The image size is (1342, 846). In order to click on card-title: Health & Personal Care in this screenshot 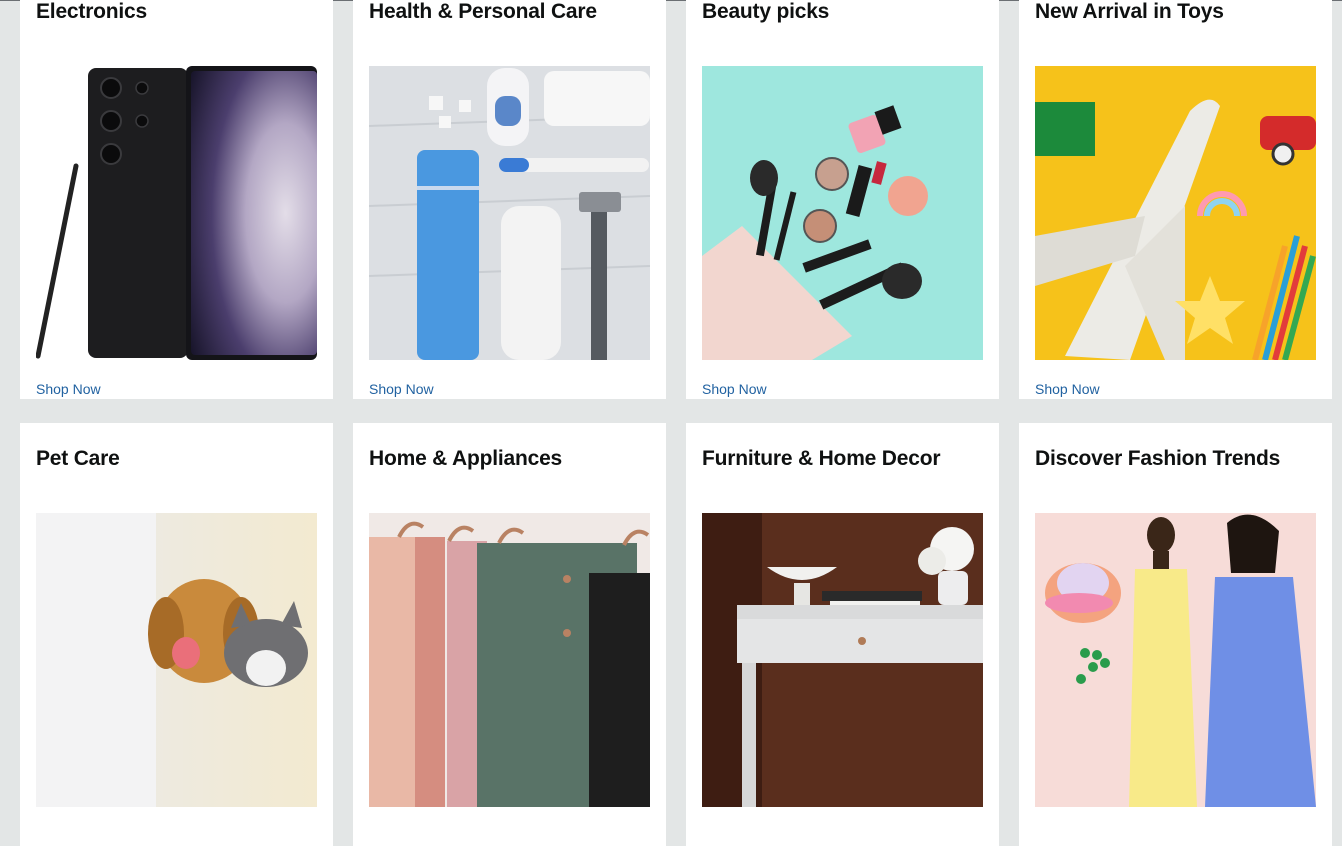, I will do `click(483, 11)`.